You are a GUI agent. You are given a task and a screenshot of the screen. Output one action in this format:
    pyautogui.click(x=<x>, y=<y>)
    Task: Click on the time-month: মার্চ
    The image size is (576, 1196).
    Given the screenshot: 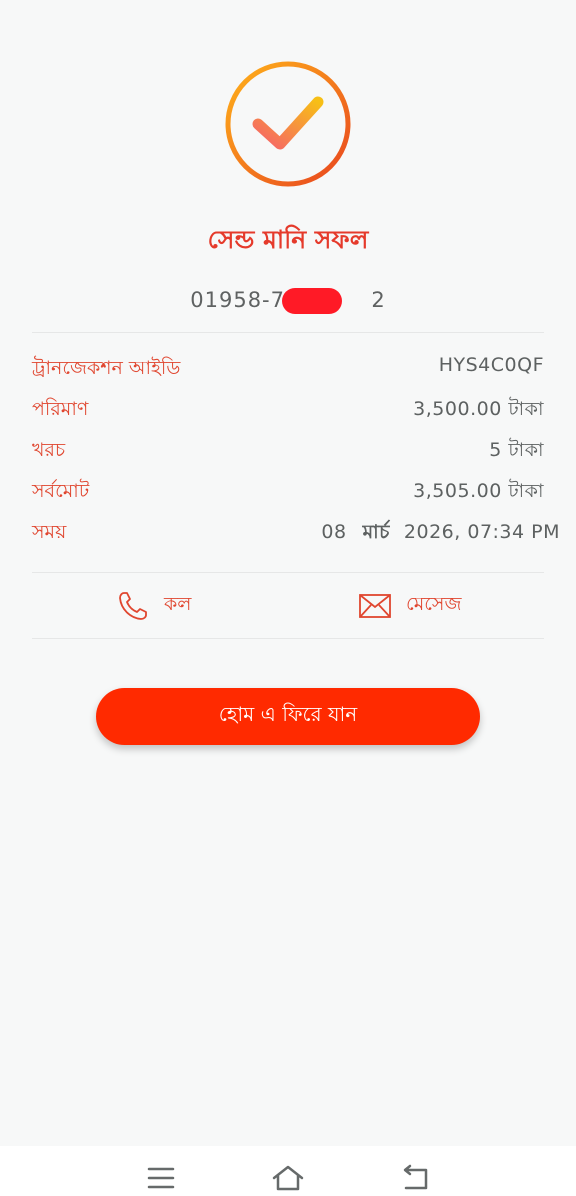 What is the action you would take?
    pyautogui.click(x=376, y=532)
    